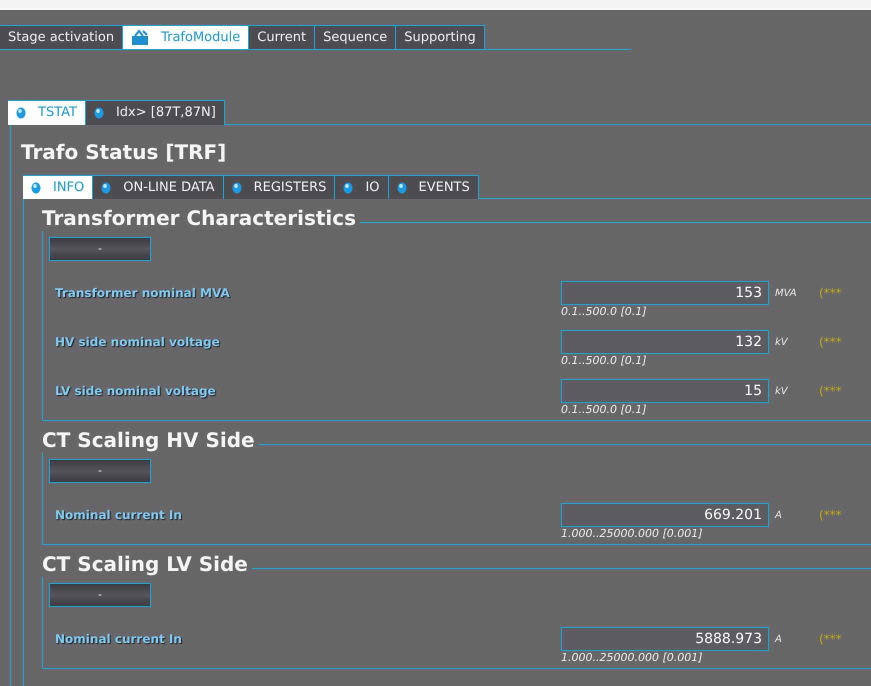 This screenshot has width=871, height=686. What do you see at coordinates (440, 37) in the screenshot?
I see `top-tab: Supporting` at bounding box center [440, 37].